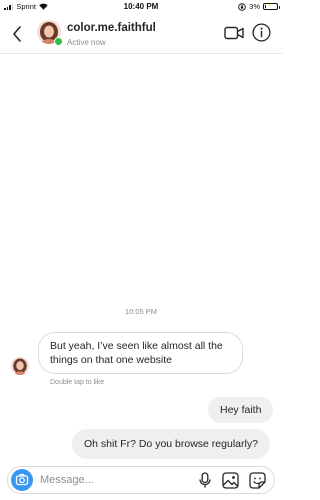  What do you see at coordinates (242, 6) in the screenshot?
I see `orientation-lock-icon` at bounding box center [242, 6].